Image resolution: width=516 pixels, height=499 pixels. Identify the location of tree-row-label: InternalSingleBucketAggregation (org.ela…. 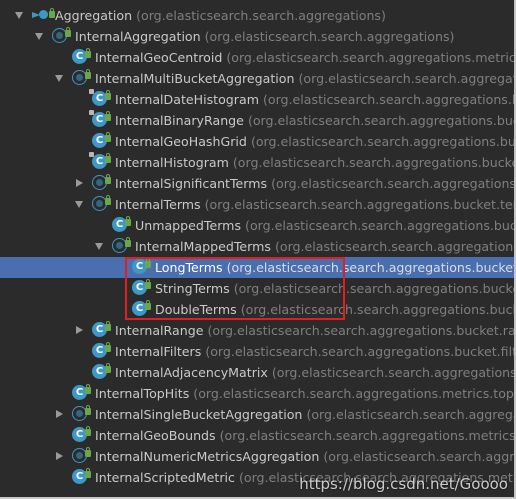
(304, 414).